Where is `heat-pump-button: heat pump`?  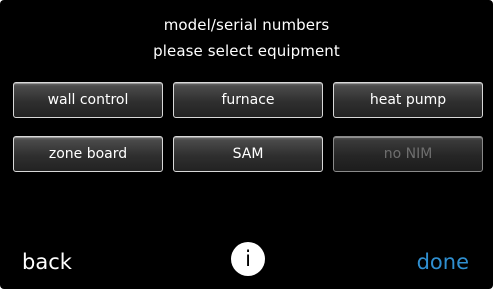
heat-pump-button: heat pump is located at coordinates (408, 100).